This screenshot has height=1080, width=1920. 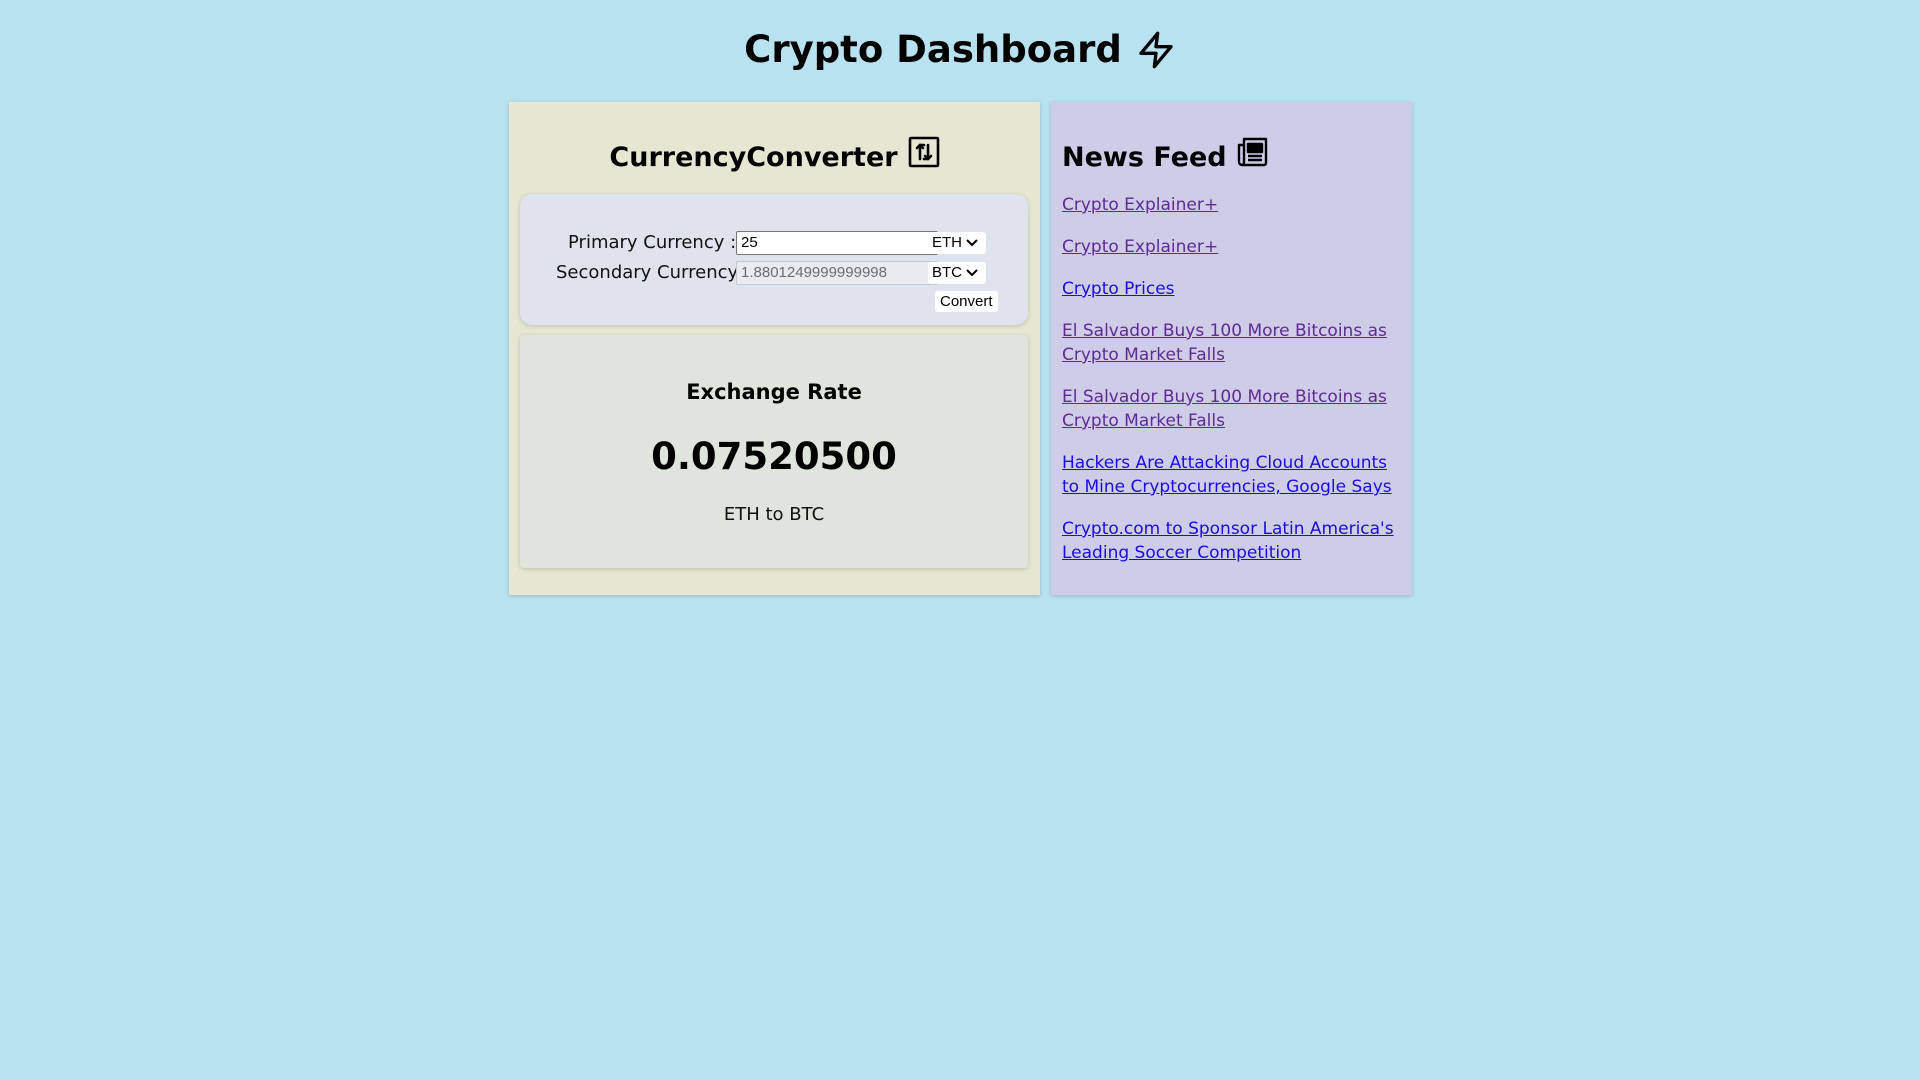 What do you see at coordinates (652, 242) in the screenshot?
I see `primary-currency-label: Primary Currency :` at bounding box center [652, 242].